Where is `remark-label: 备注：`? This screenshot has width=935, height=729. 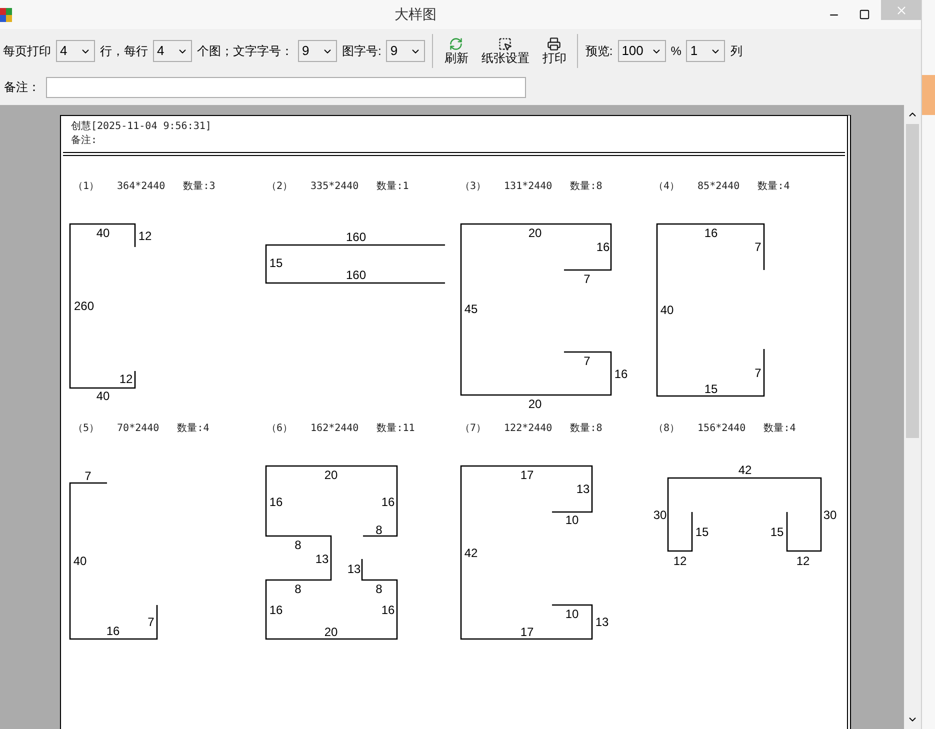
remark-label: 备注： is located at coordinates (22, 87).